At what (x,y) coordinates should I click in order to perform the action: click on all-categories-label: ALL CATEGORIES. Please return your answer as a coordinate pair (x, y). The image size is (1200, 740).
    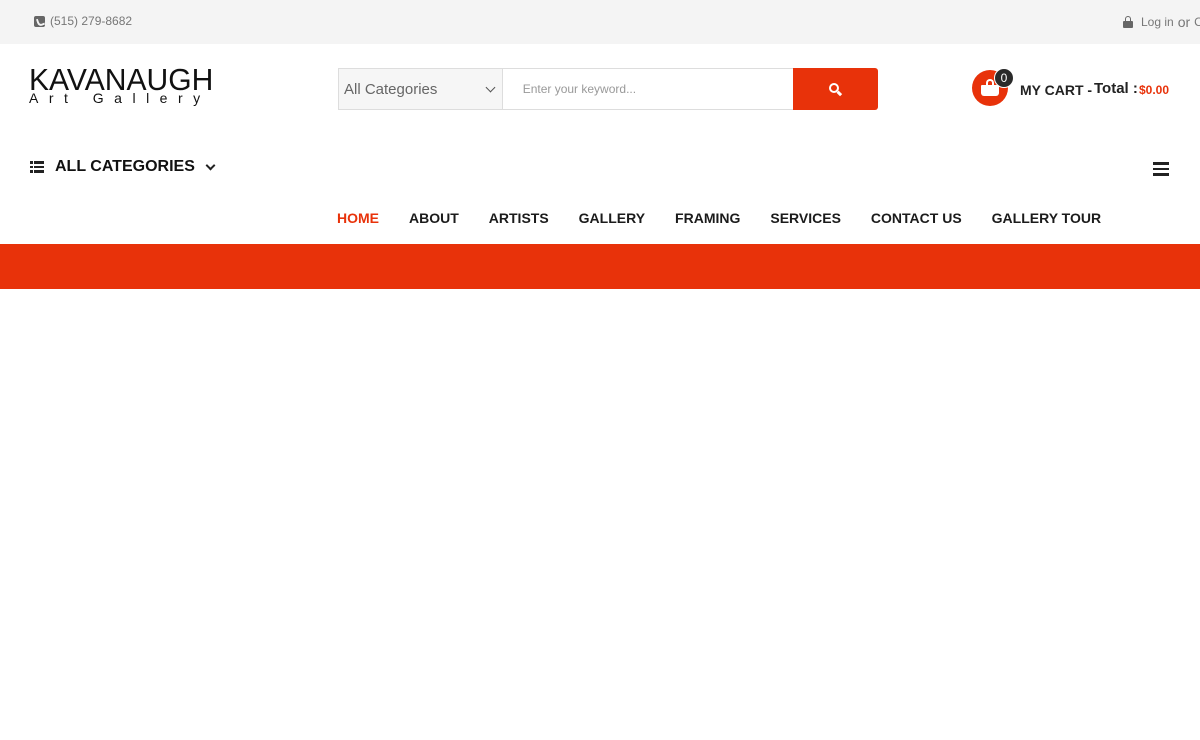
    Looking at the image, I should click on (125, 166).